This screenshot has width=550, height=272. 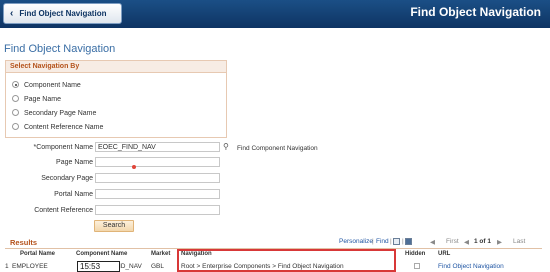 I want to click on next-icon: ▶, so click(x=499, y=242).